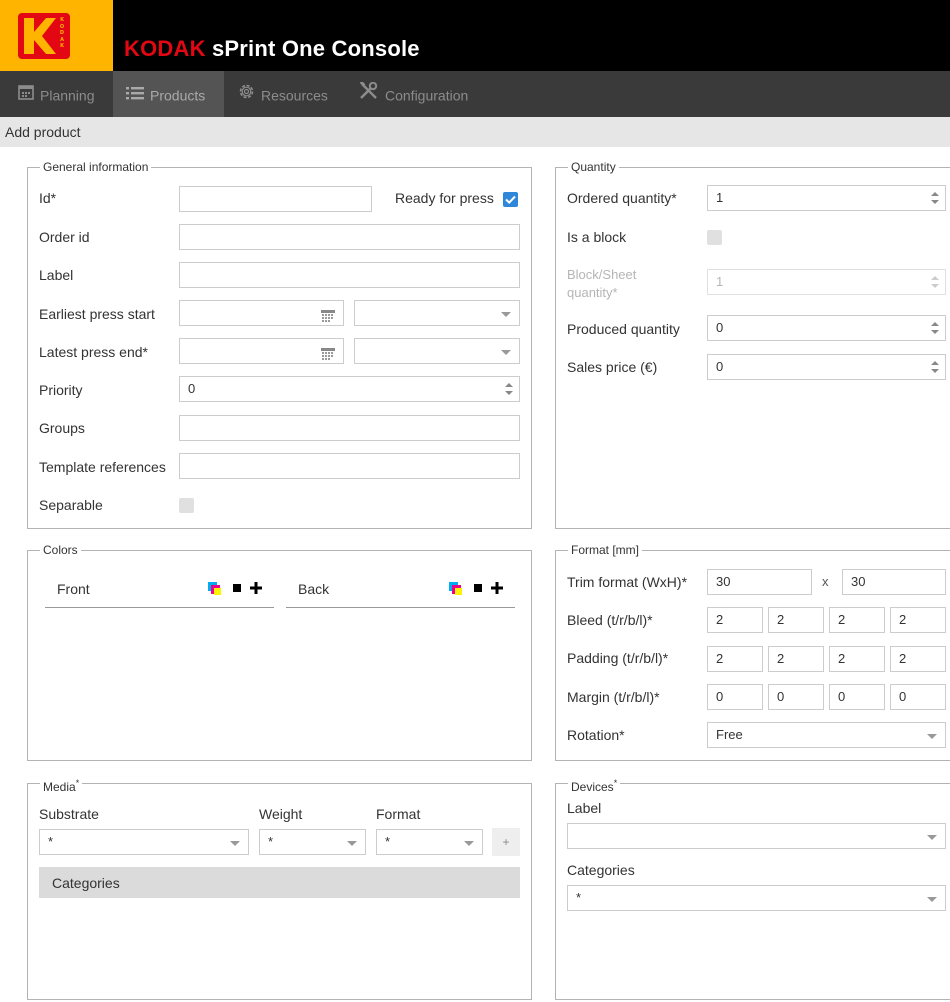 The height and width of the screenshot is (1002, 950). I want to click on groups-input, so click(349, 428).